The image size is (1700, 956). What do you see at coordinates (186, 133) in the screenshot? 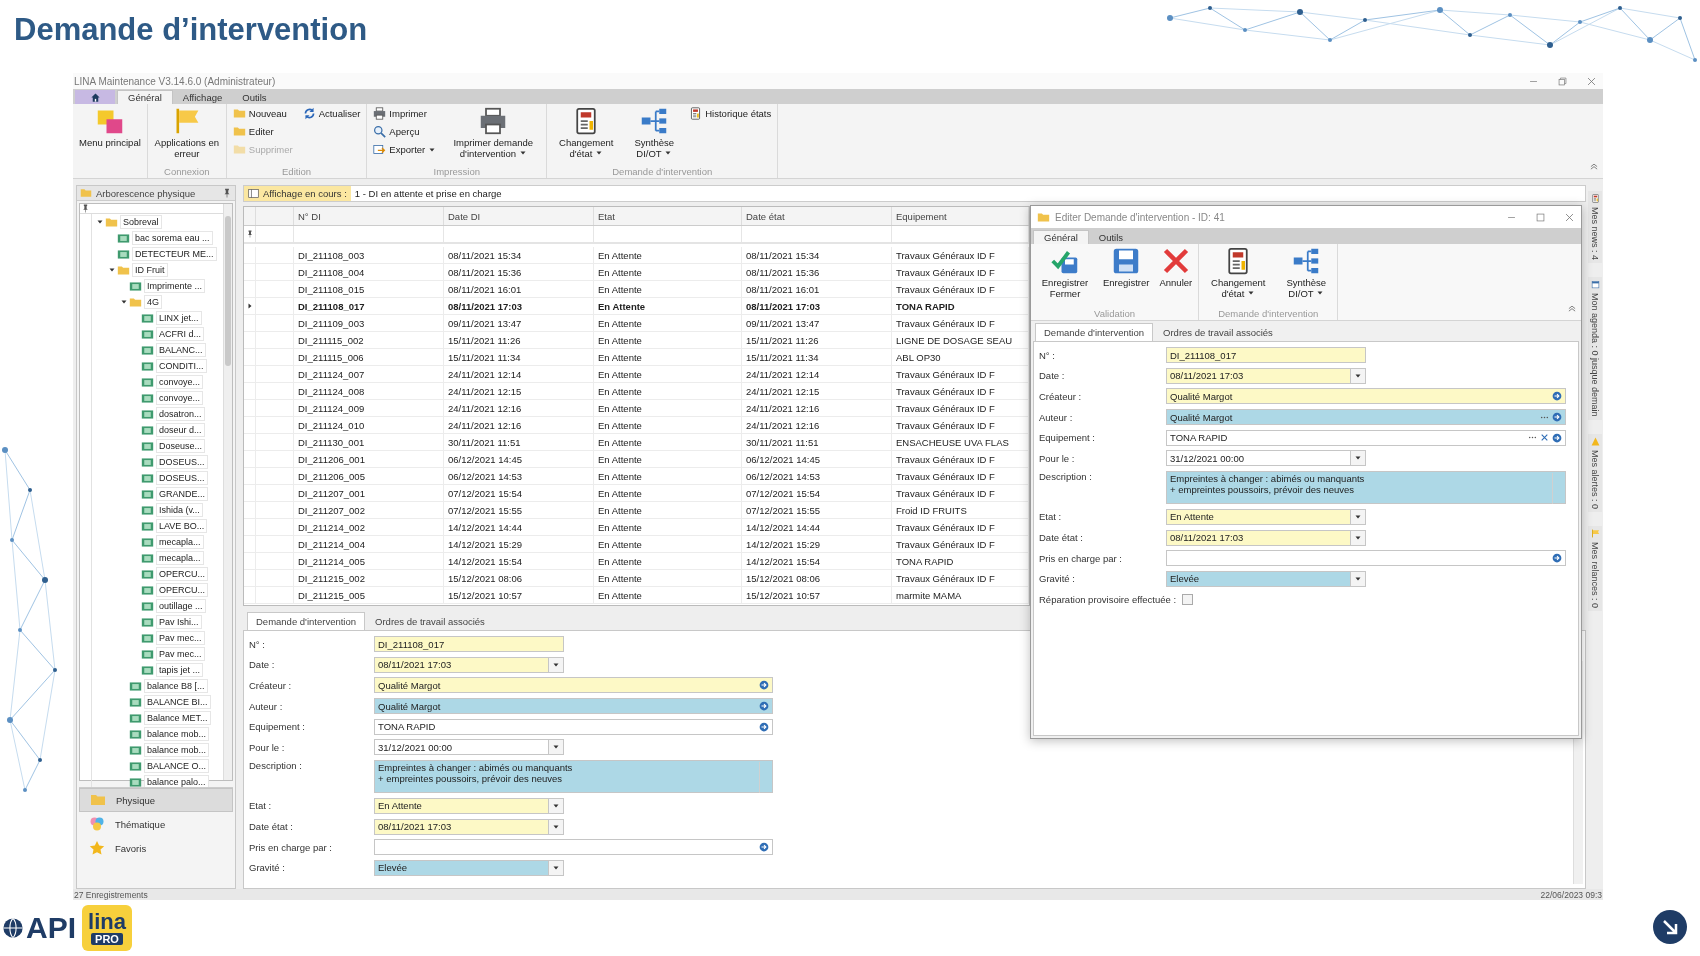
I see `ribbon-button: Applications en erreur` at bounding box center [186, 133].